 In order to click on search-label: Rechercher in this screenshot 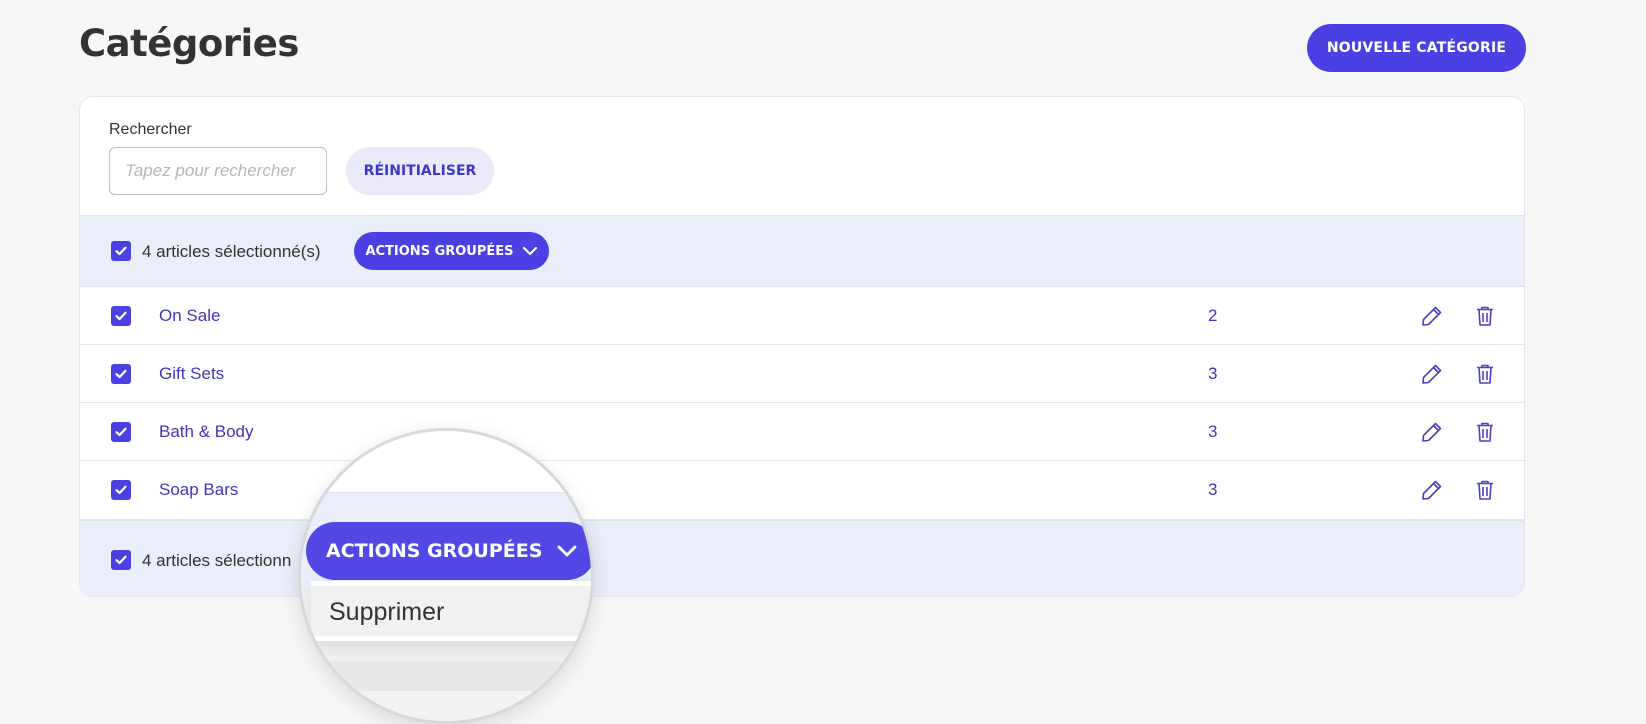, I will do `click(150, 129)`.